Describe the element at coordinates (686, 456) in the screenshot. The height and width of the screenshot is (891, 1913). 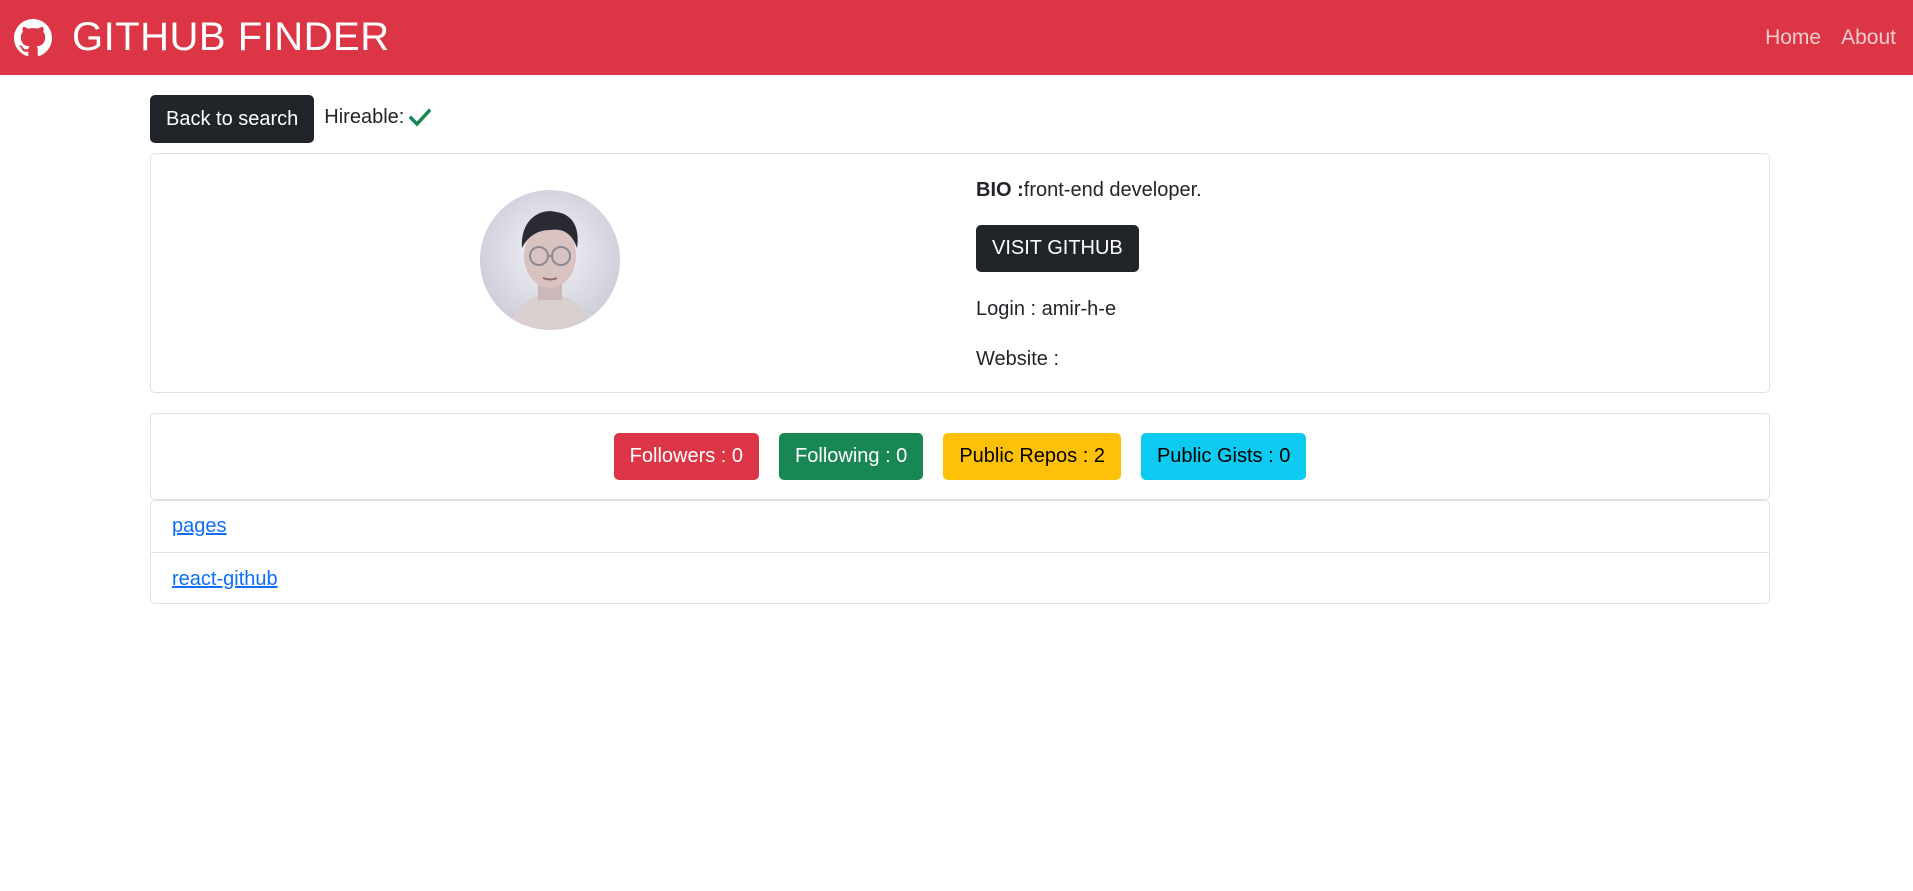
I see `followers-badge: Followers : 0` at that location.